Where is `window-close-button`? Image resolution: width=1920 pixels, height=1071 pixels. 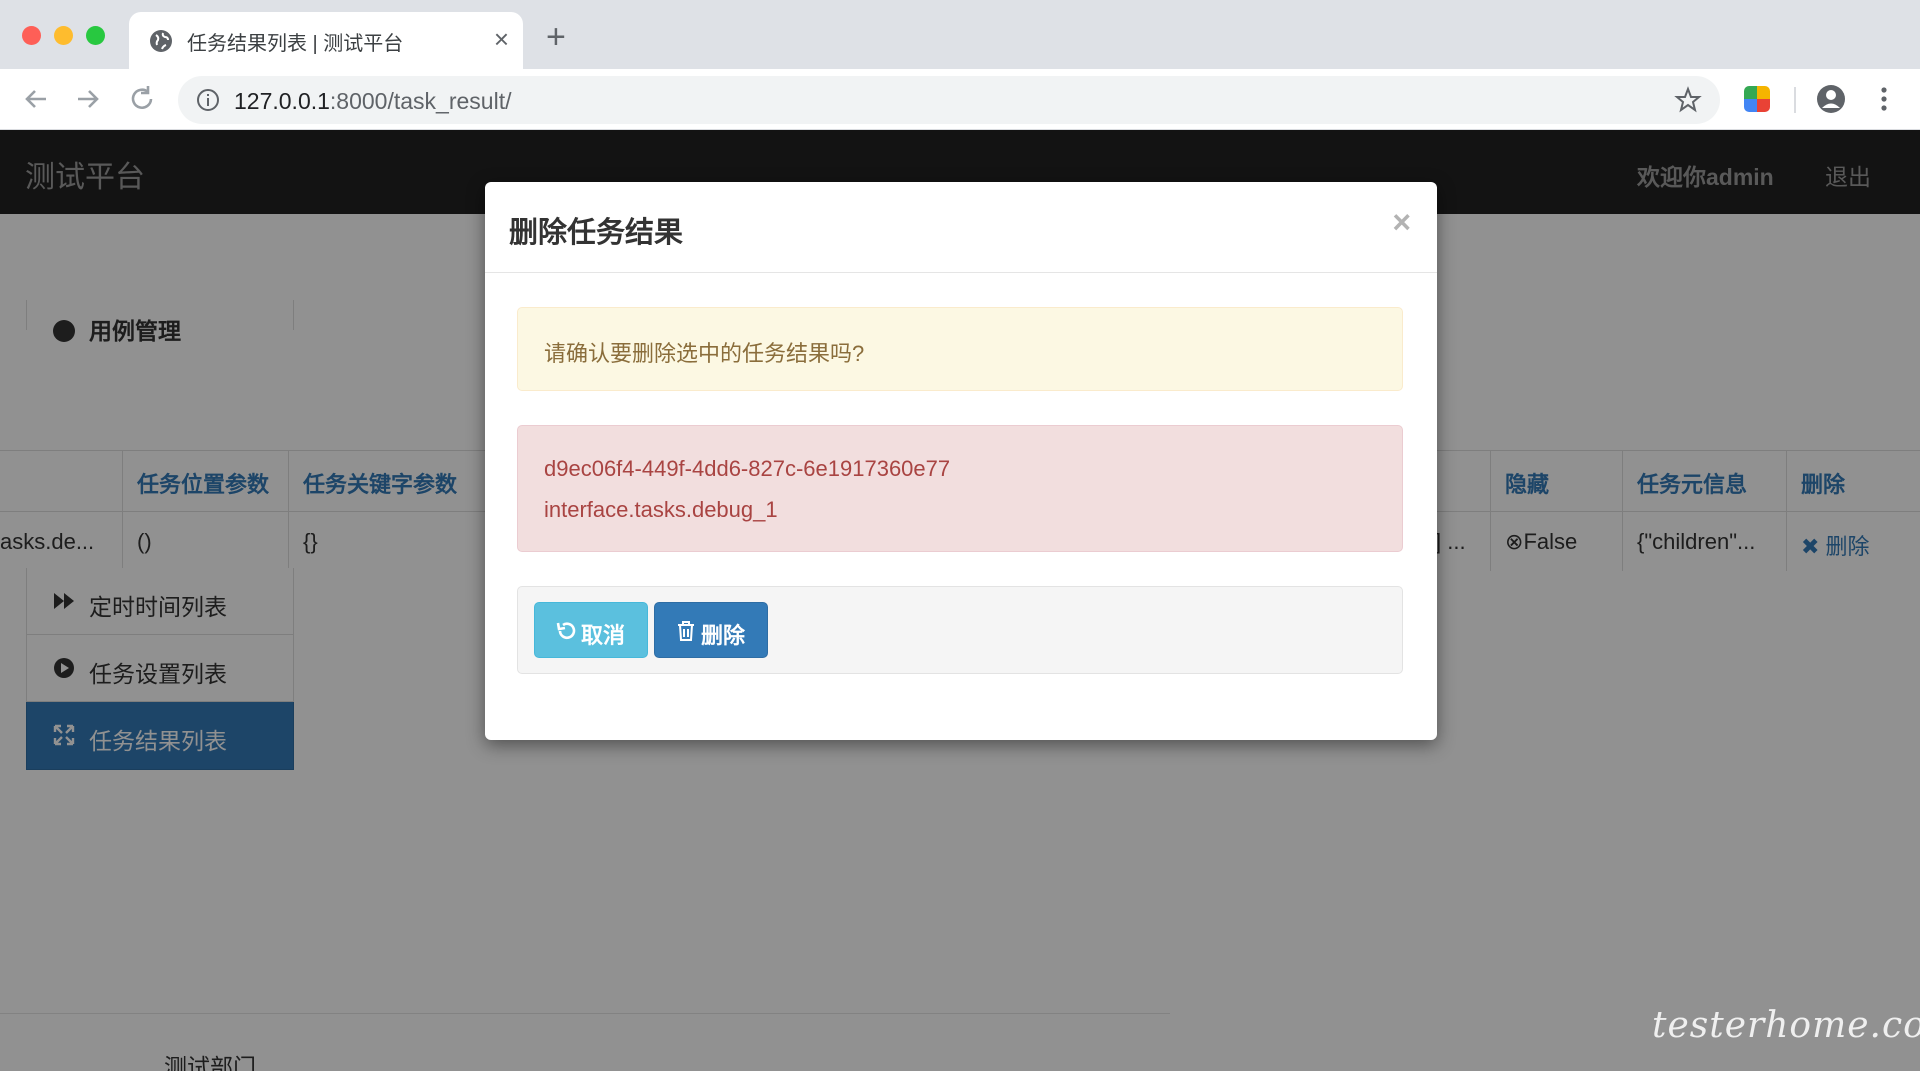
window-close-button is located at coordinates (31, 35).